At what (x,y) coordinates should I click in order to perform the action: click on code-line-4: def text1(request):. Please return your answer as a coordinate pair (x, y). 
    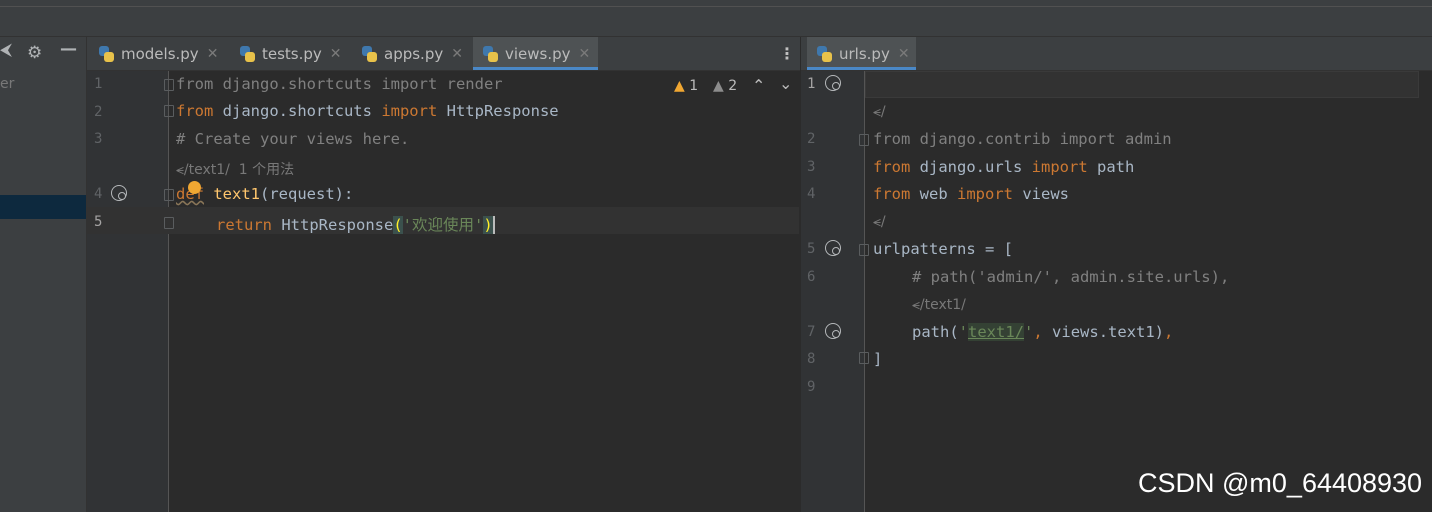
    Looking at the image, I should click on (265, 194).